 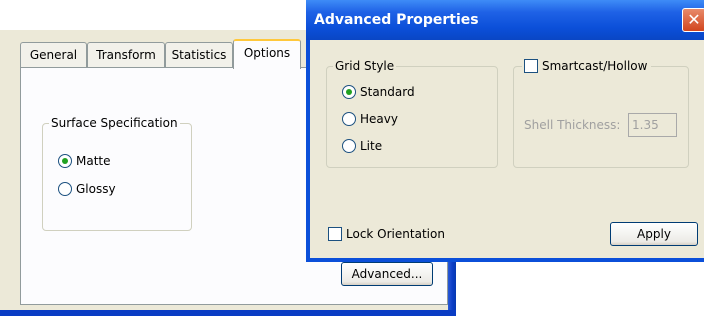 What do you see at coordinates (505, 260) in the screenshot?
I see `dialog-border-bottom` at bounding box center [505, 260].